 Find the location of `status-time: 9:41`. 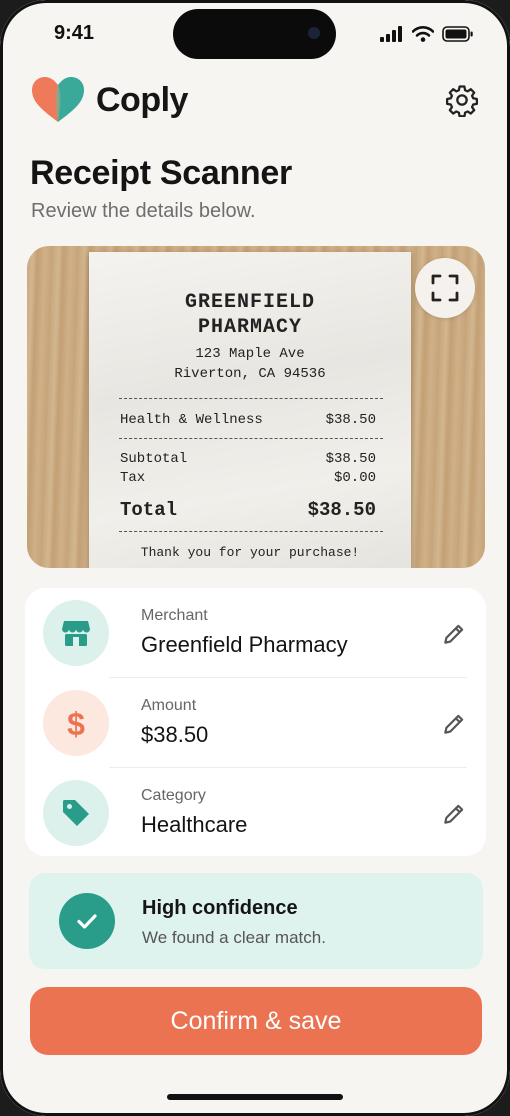

status-time: 9:41 is located at coordinates (74, 33).